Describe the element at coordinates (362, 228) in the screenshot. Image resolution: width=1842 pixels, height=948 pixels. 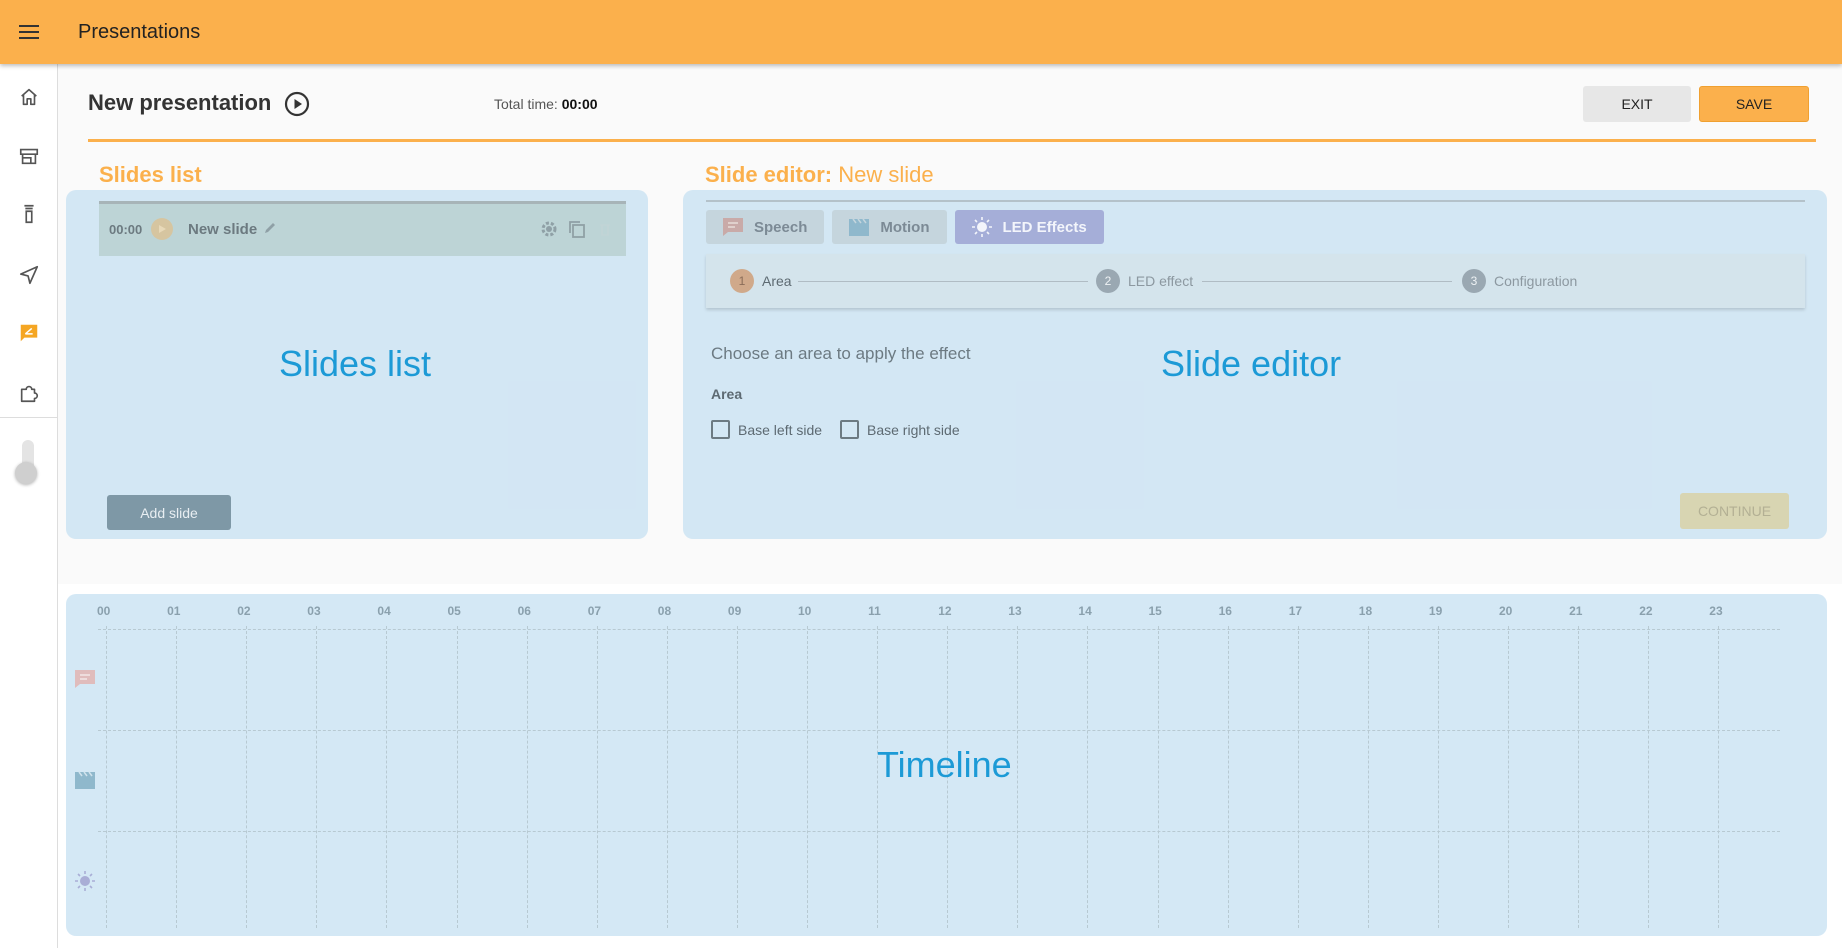
I see `slide-row: 00:00 New slide` at that location.